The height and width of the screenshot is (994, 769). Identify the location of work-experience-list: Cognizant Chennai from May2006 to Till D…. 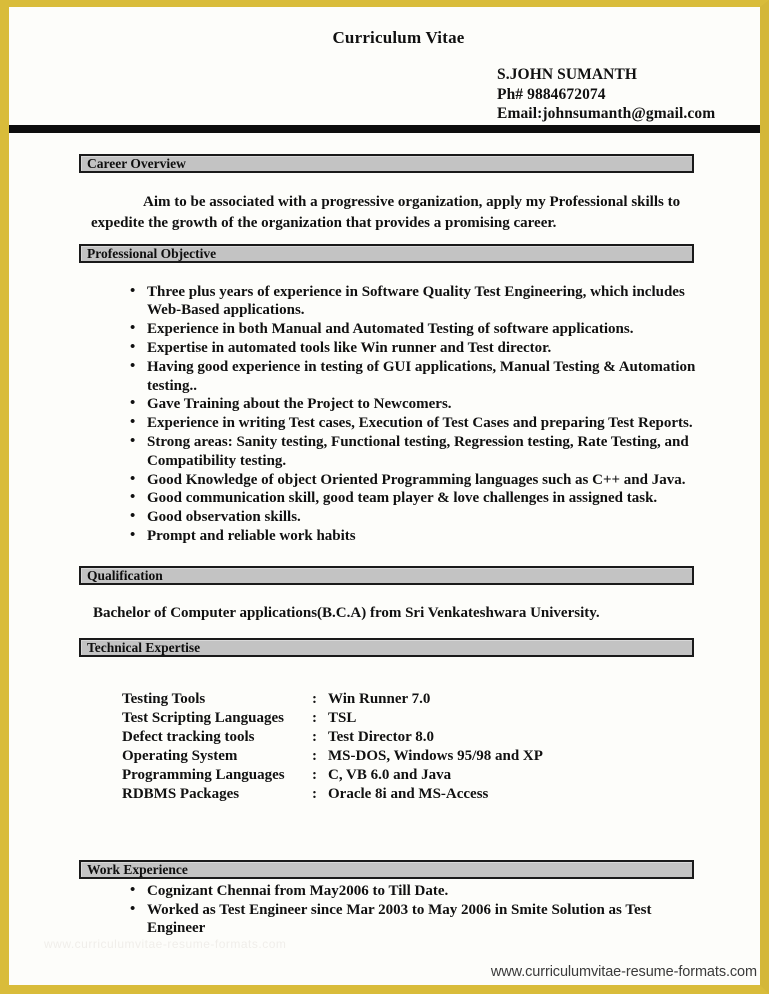
(399, 909).